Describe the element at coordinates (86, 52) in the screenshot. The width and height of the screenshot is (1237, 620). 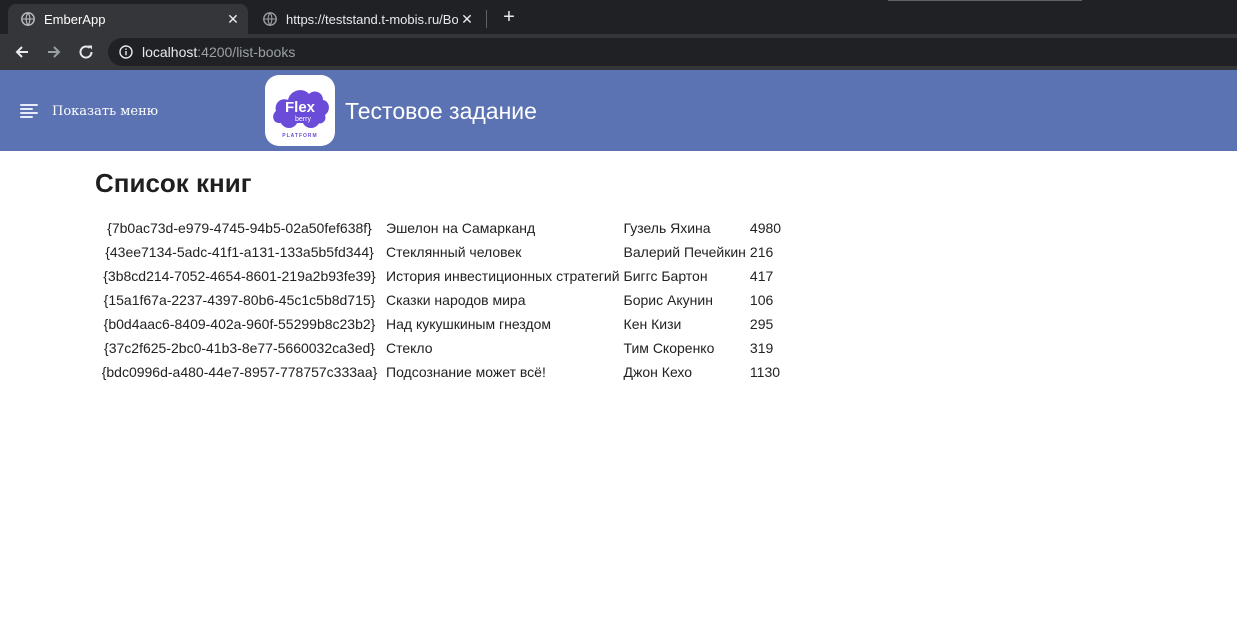
I see `reload-icon` at that location.